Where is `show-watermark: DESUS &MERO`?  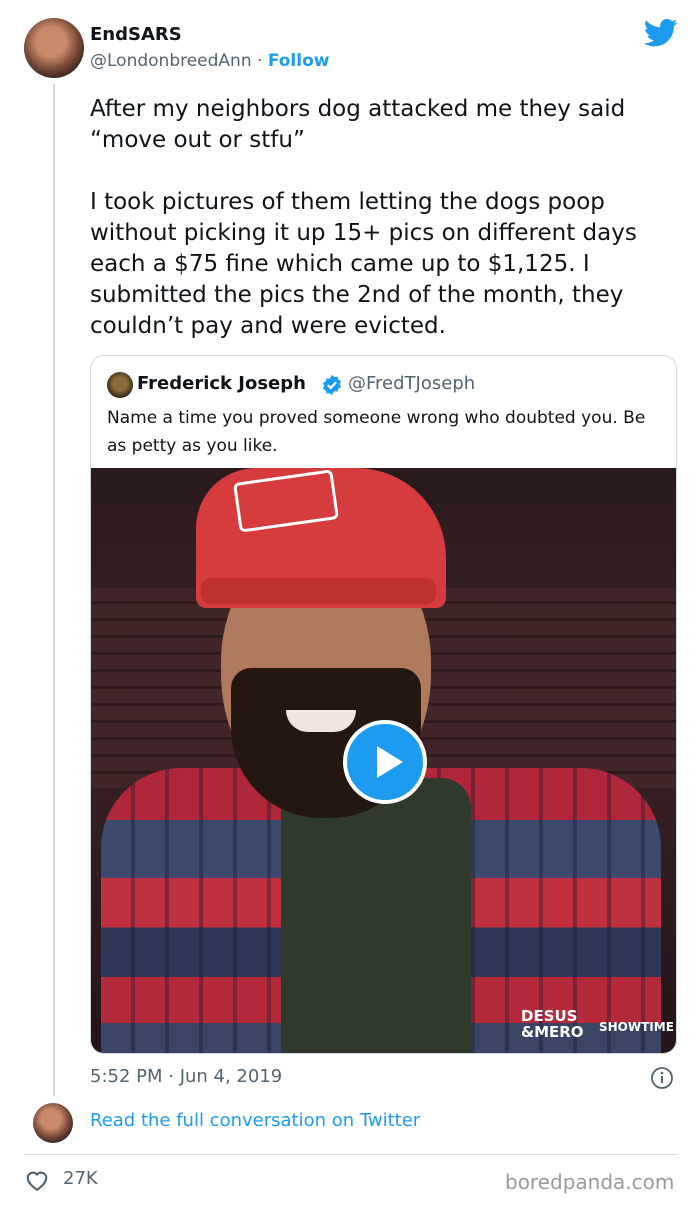 show-watermark: DESUS &MERO is located at coordinates (552, 1024).